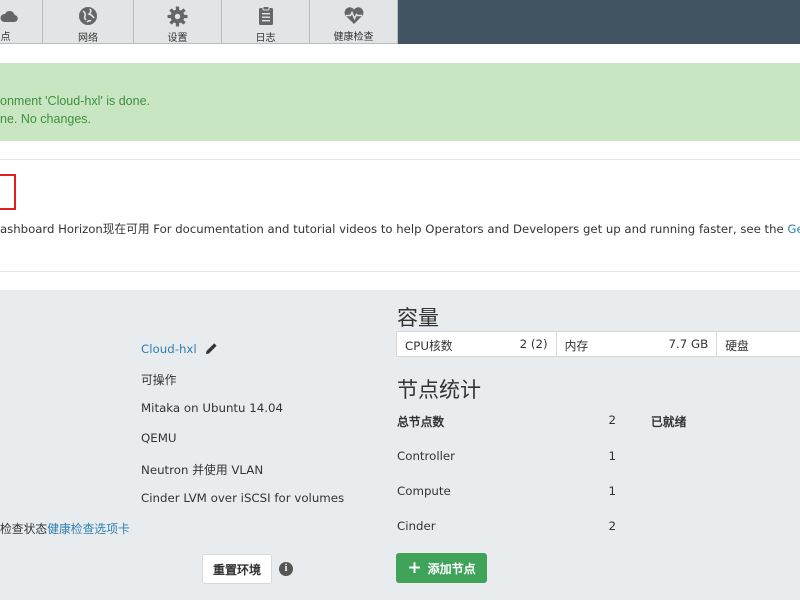 This screenshot has height=600, width=800. Describe the element at coordinates (612, 526) in the screenshot. I see `role-value-cinder: 2` at that location.